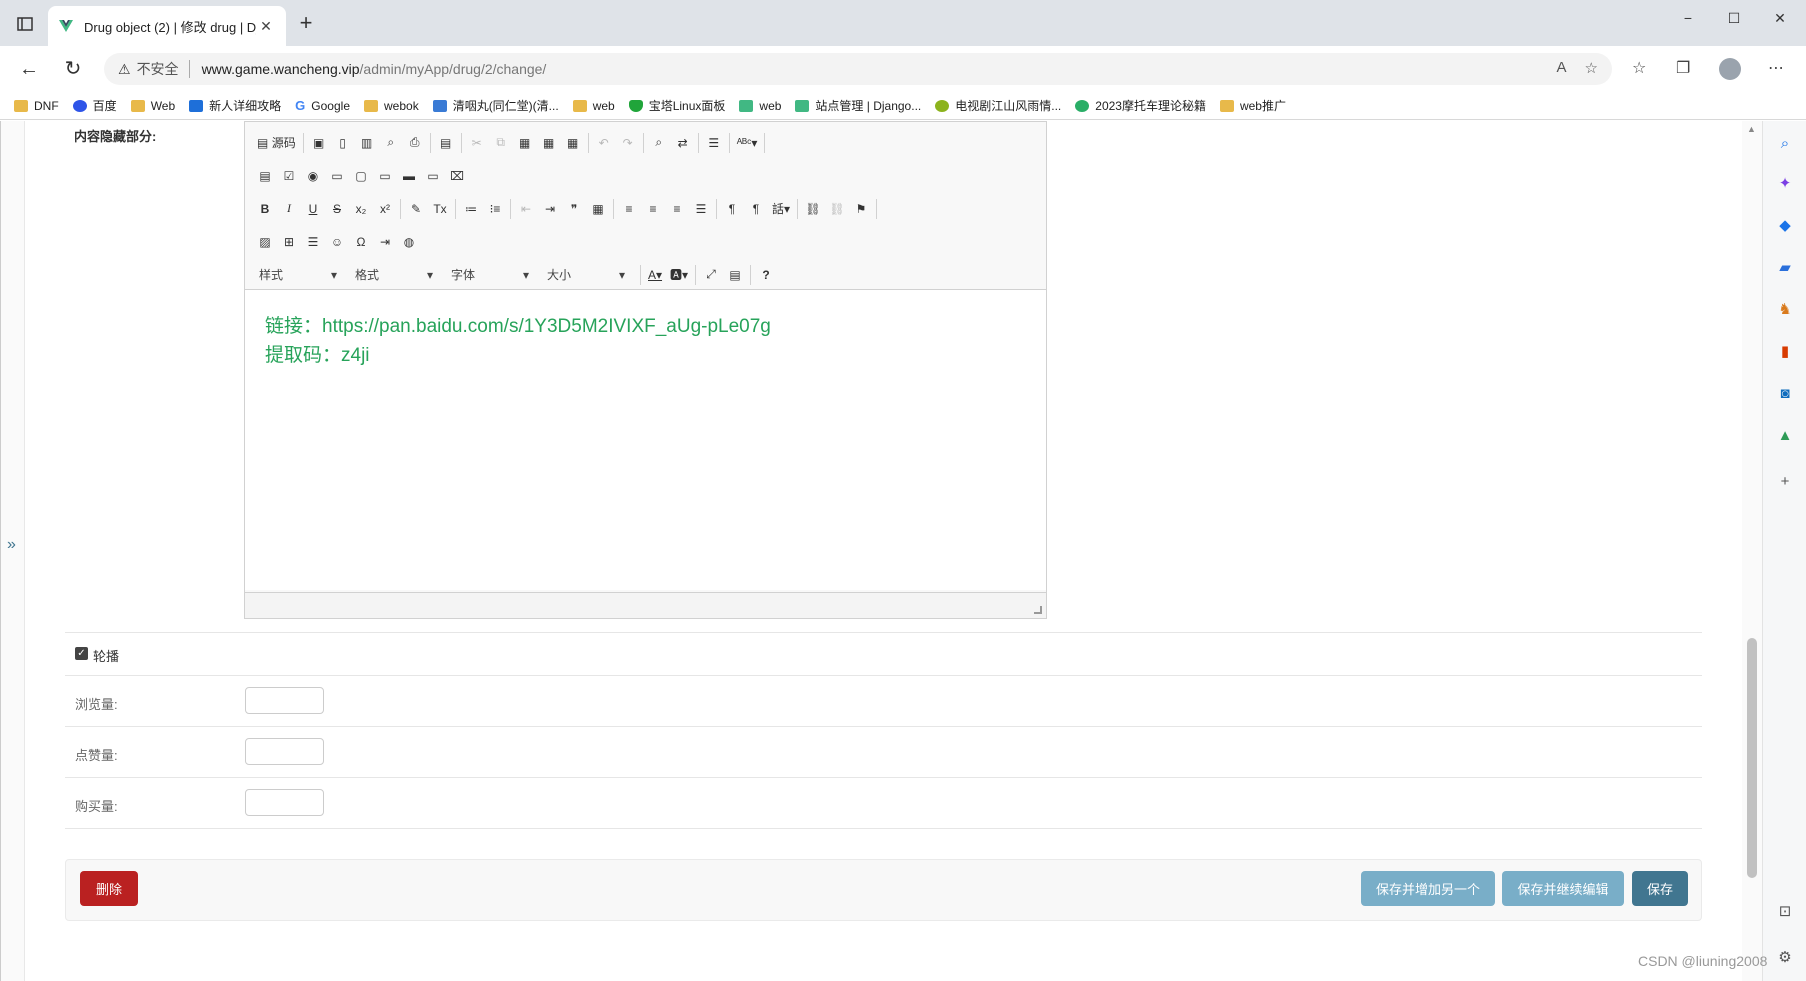 This screenshot has height=981, width=1806. What do you see at coordinates (266, 26) in the screenshot?
I see `tab-close-icon: ✕` at bounding box center [266, 26].